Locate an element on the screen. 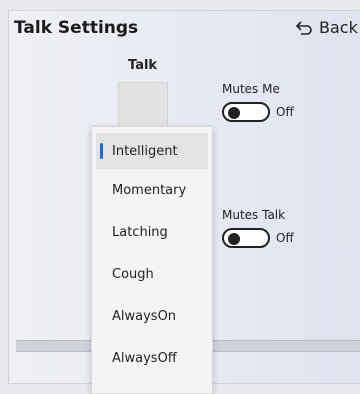 Image resolution: width=360 pixels, height=394 pixels. option-intelligent: Intelligent is located at coordinates (152, 151).